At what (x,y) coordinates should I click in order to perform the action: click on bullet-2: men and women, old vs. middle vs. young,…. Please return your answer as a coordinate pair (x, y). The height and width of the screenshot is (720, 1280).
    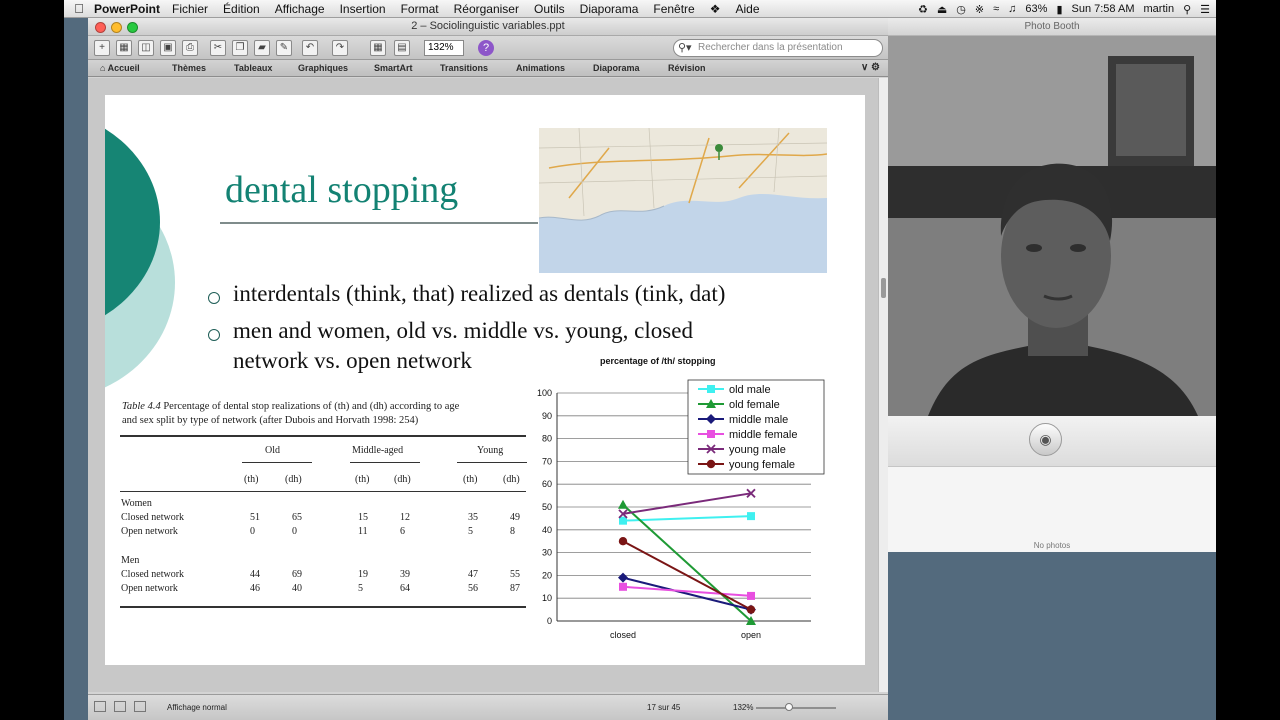
    Looking at the image, I should click on (463, 331).